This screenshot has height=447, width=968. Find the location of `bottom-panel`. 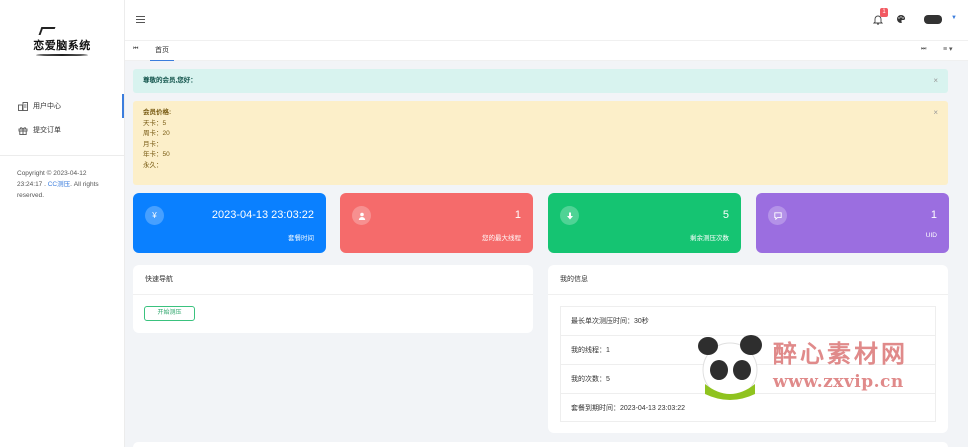

bottom-panel is located at coordinates (540, 444).